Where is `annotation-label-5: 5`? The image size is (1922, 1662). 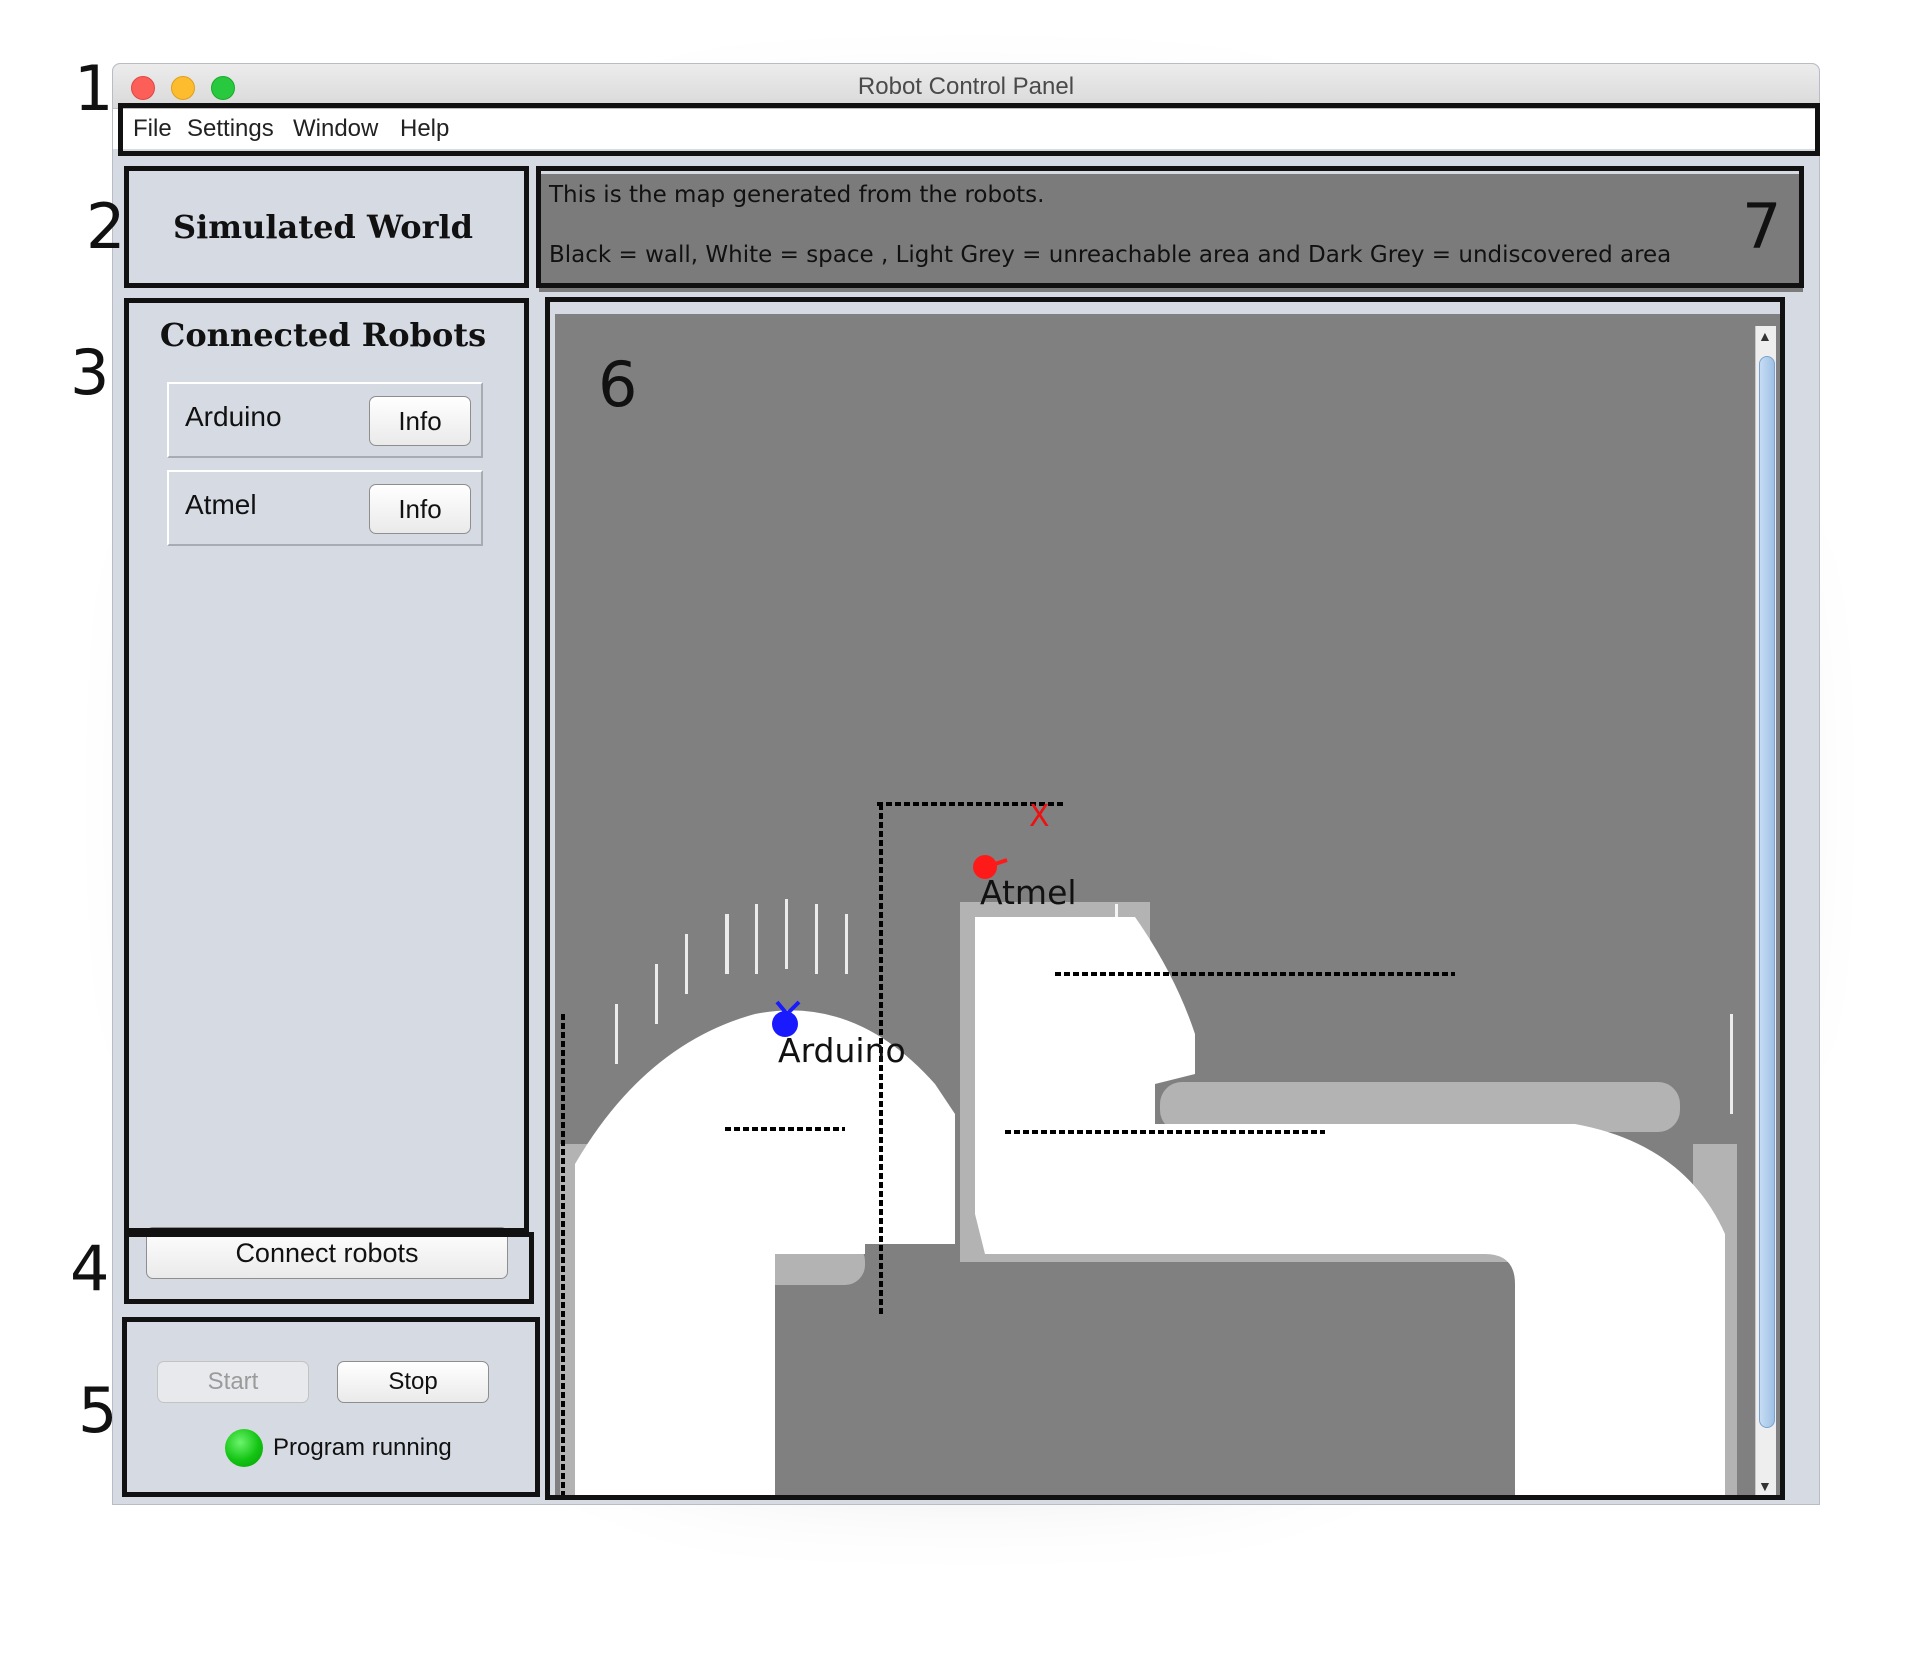
annotation-label-5: 5 is located at coordinates (98, 1410).